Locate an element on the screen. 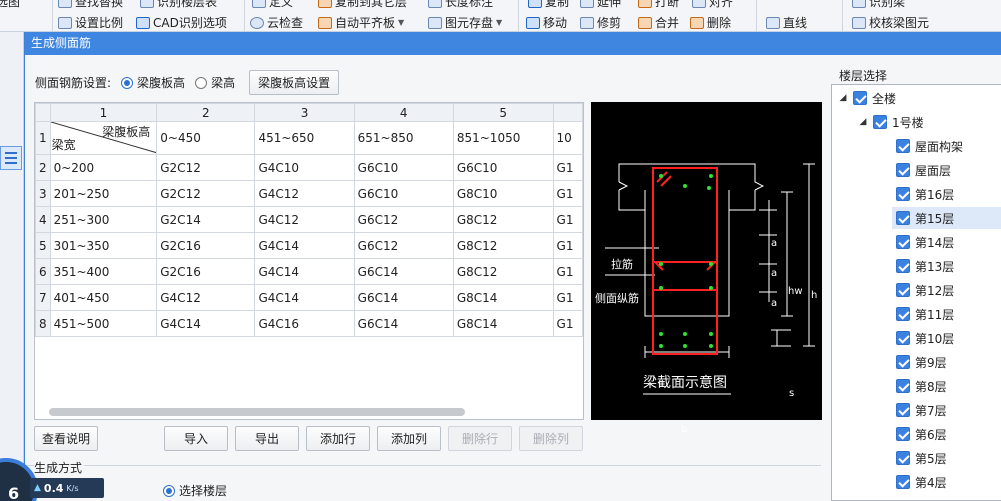 The image size is (1001, 501). column-header: 3 is located at coordinates (304, 112).